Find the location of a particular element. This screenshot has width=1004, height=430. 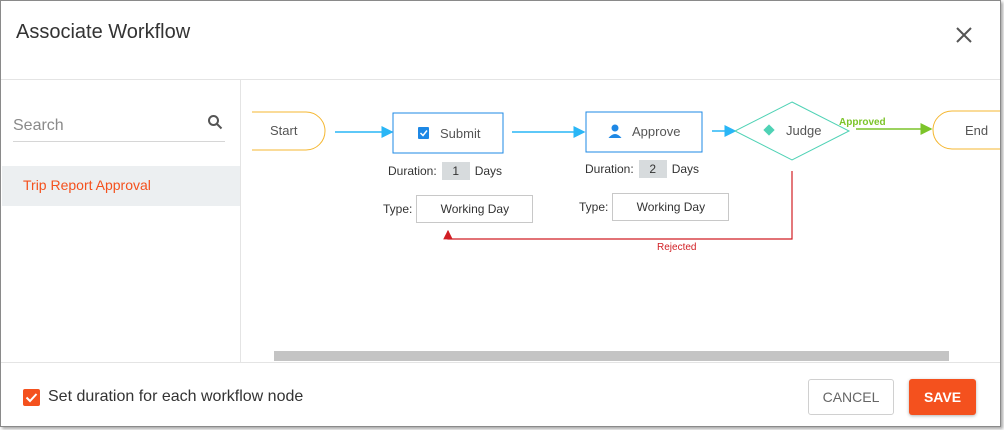

start-node: Start is located at coordinates (289, 131).